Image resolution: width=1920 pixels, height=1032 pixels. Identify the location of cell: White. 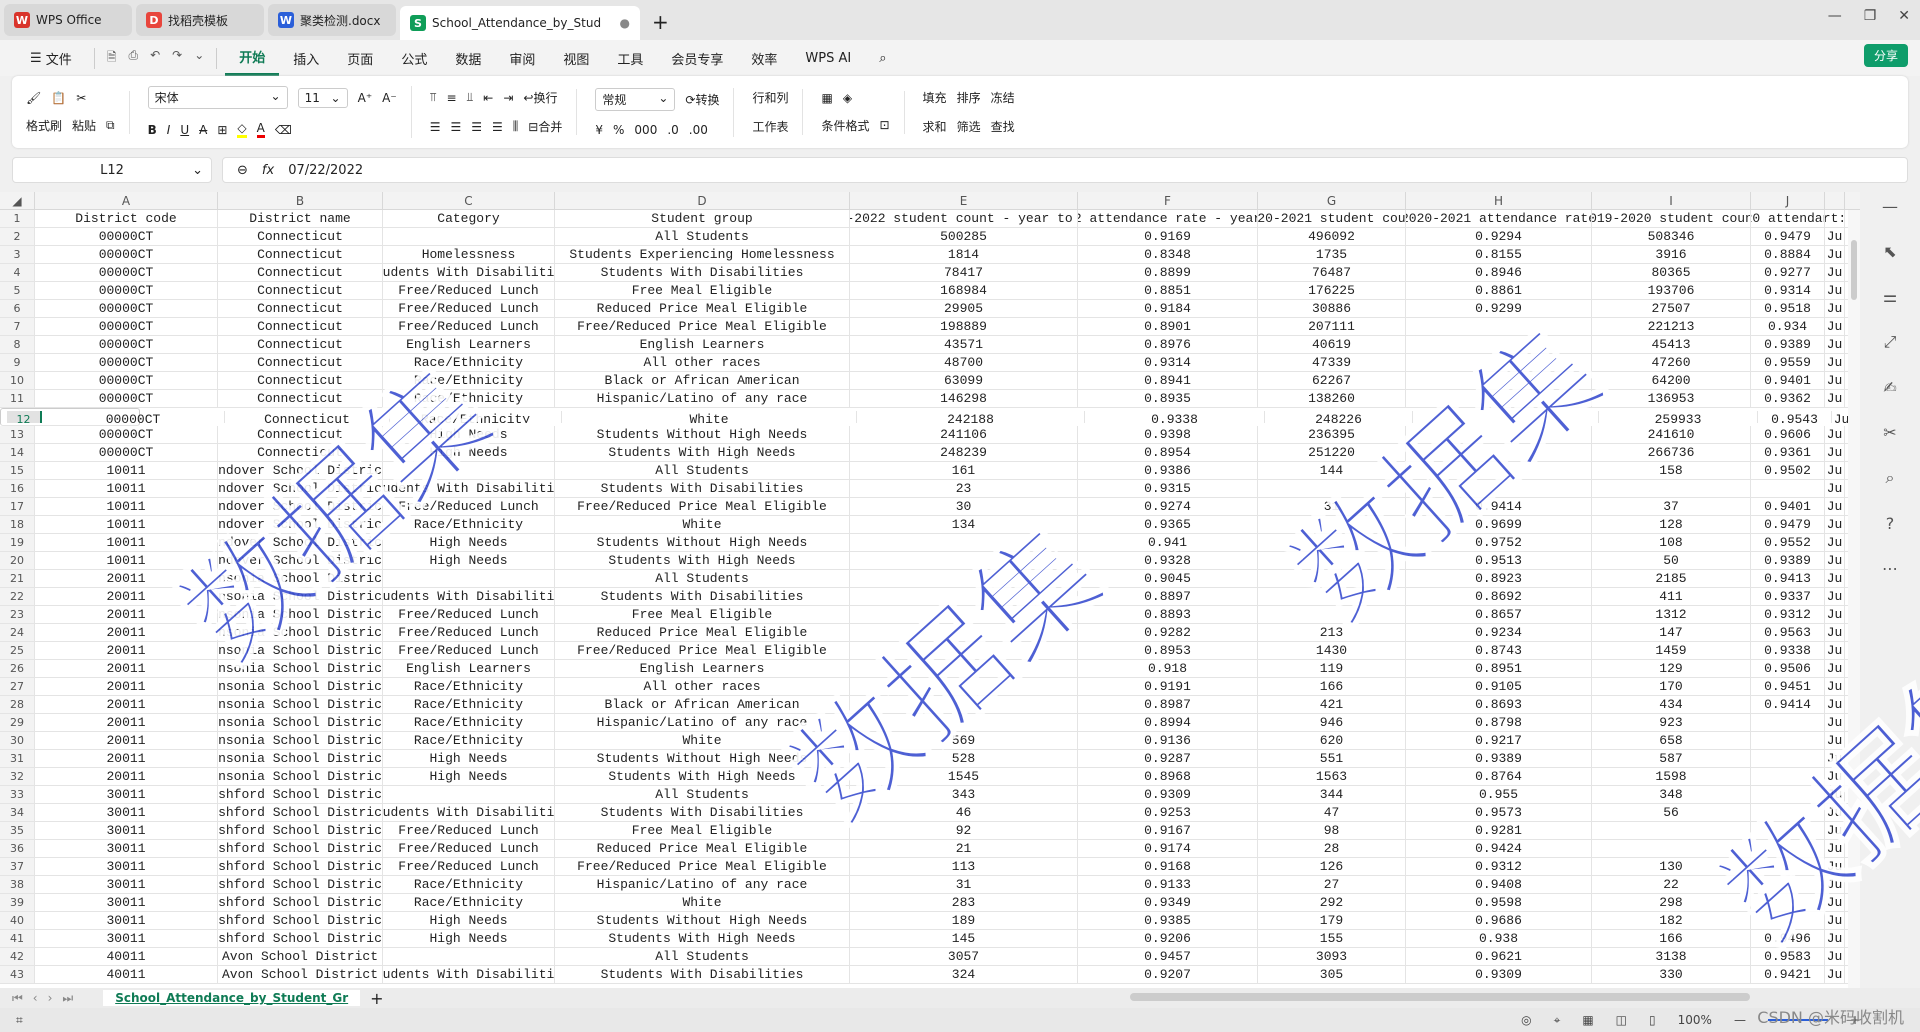
(702, 740).